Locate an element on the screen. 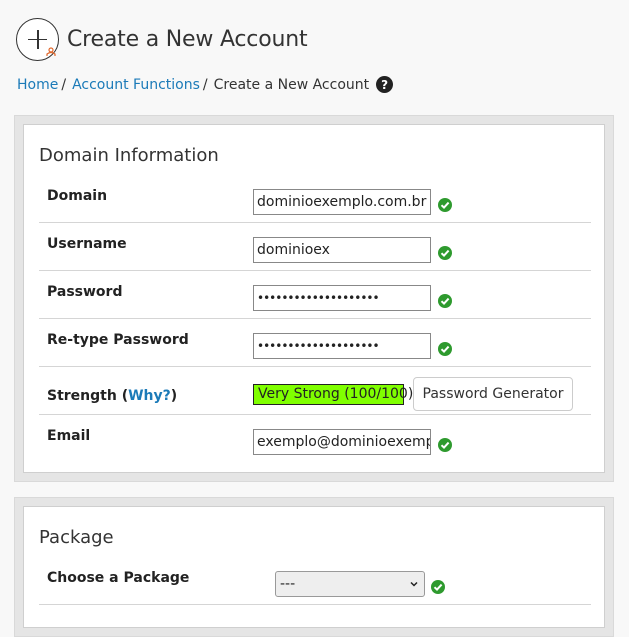 This screenshot has width=629, height=637. user-badge-icon is located at coordinates (51, 51).